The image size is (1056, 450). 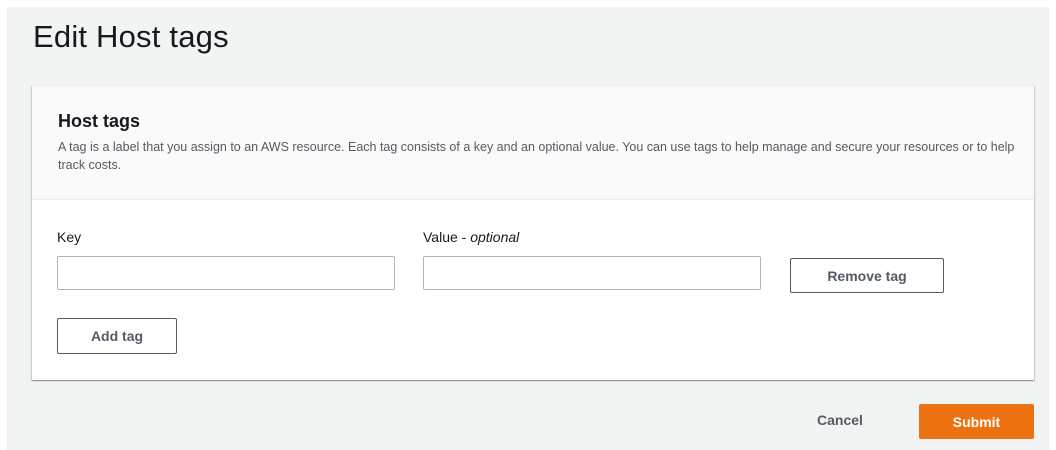 I want to click on submit-button: Submit, so click(x=976, y=421).